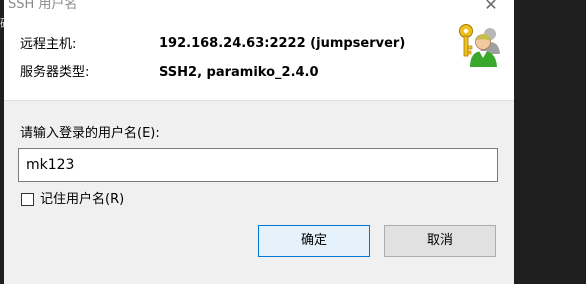 This screenshot has width=586, height=284. Describe the element at coordinates (82, 200) in the screenshot. I see `remember-username-label: 记住用户名(R)` at that location.